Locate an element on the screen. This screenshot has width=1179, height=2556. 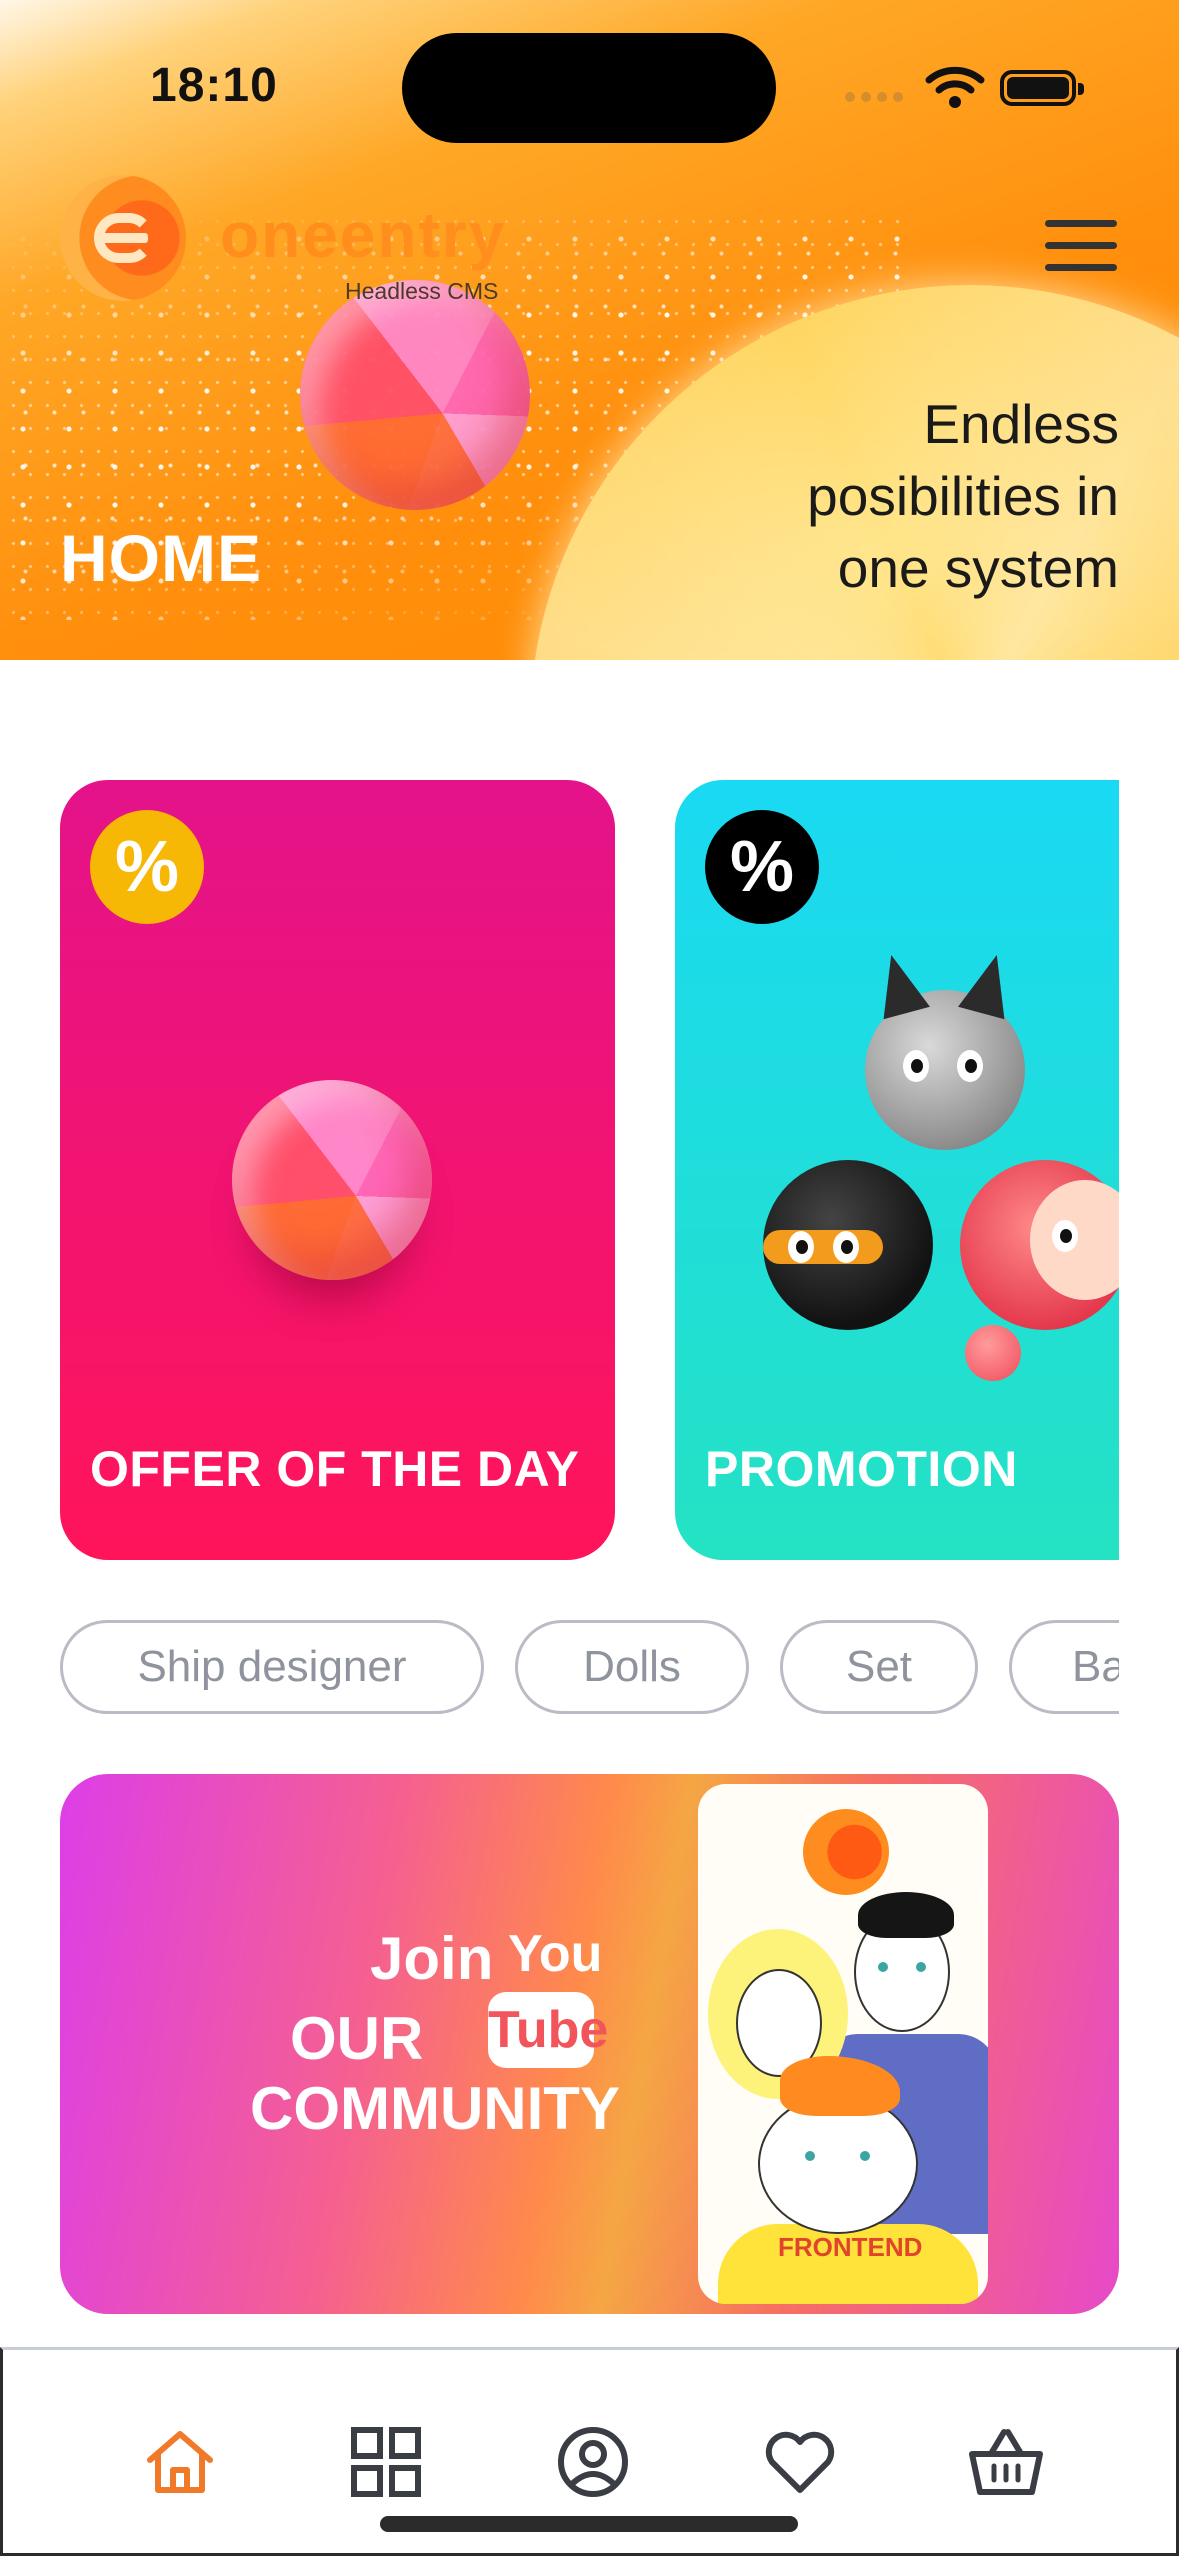
home-indicator is located at coordinates (589, 2524).